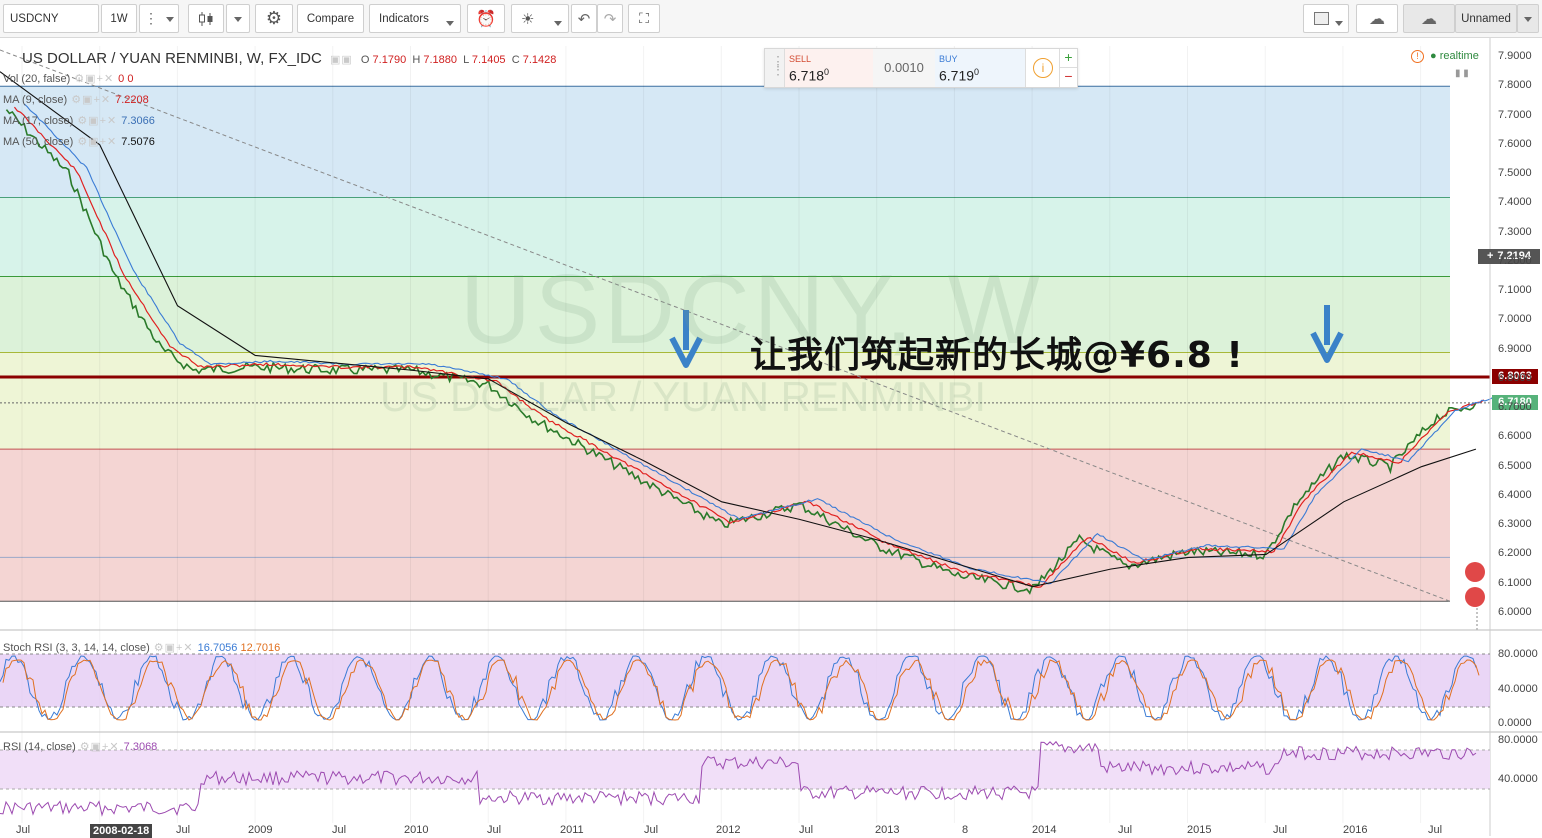 Image resolution: width=1542 pixels, height=838 pixels. I want to click on cloud-upload-icon: ☁, so click(1429, 19).